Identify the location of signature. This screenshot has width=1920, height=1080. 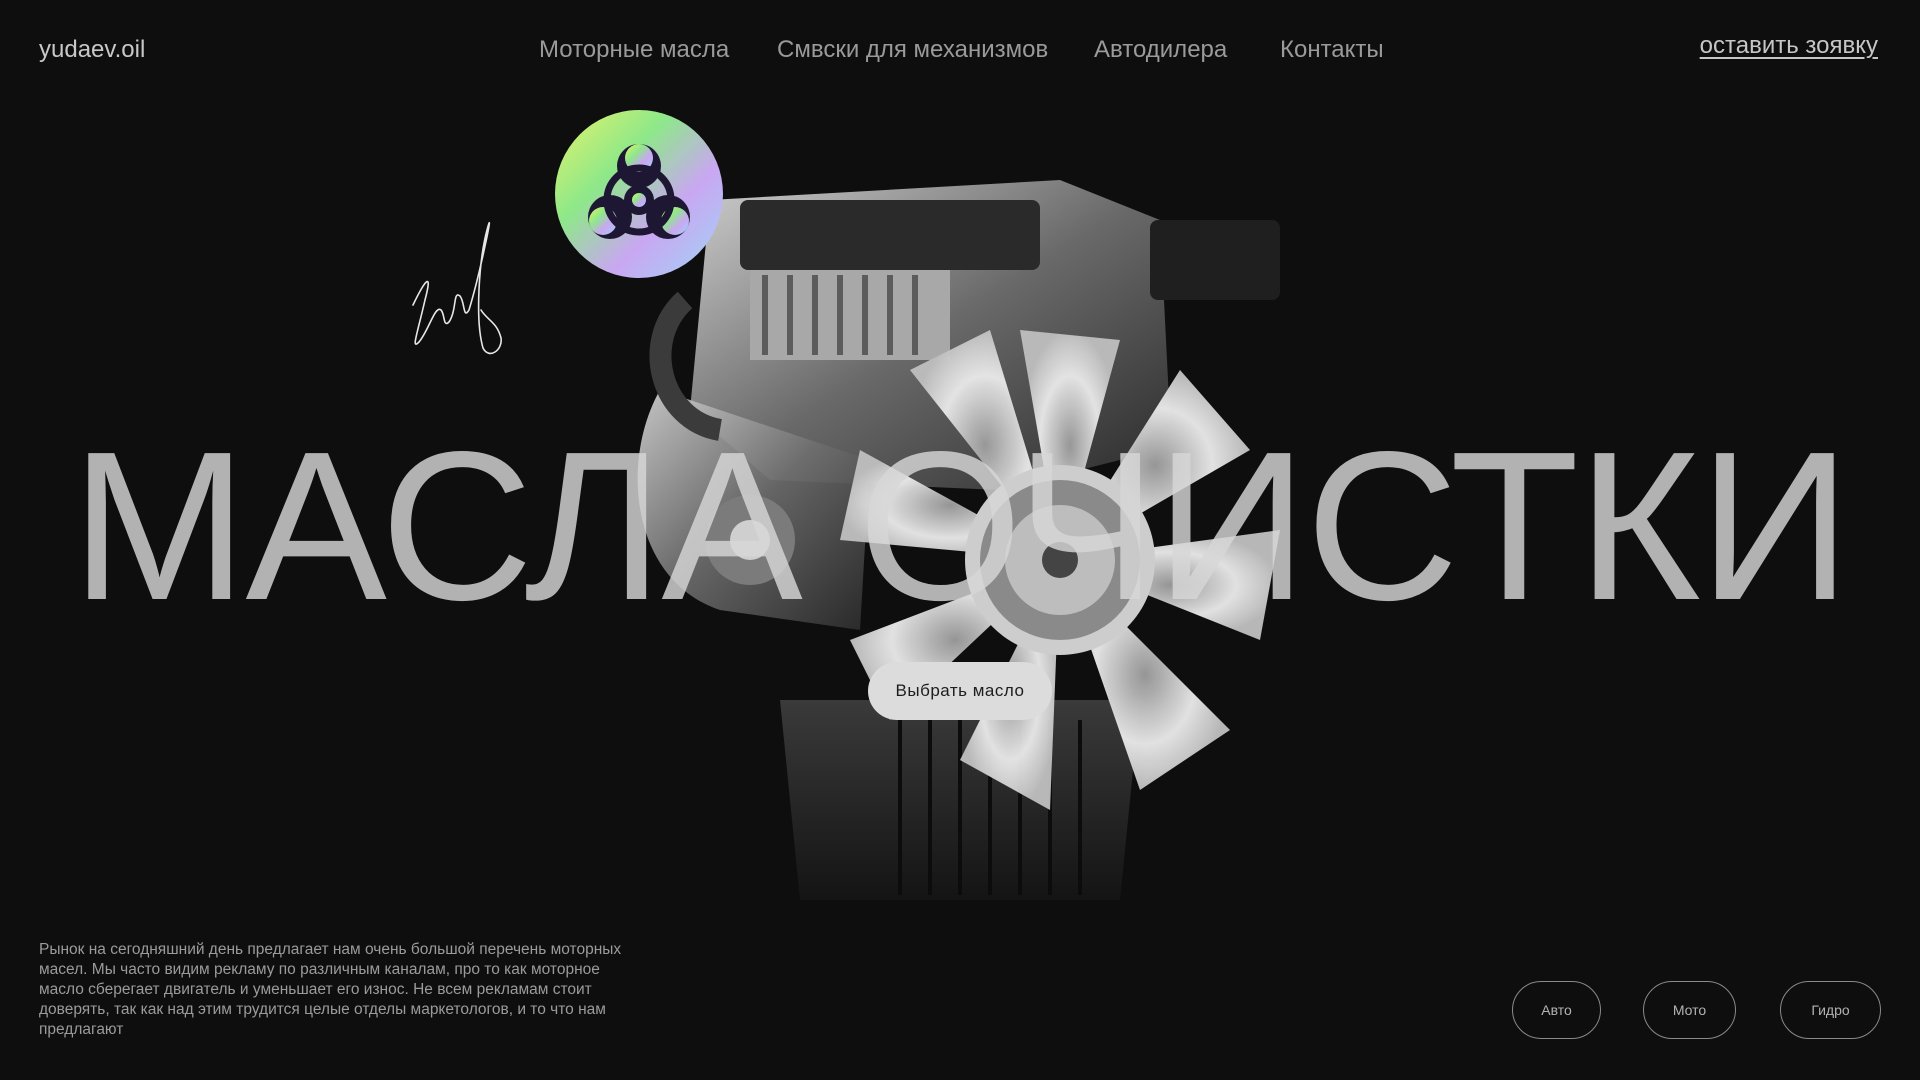
(457, 288).